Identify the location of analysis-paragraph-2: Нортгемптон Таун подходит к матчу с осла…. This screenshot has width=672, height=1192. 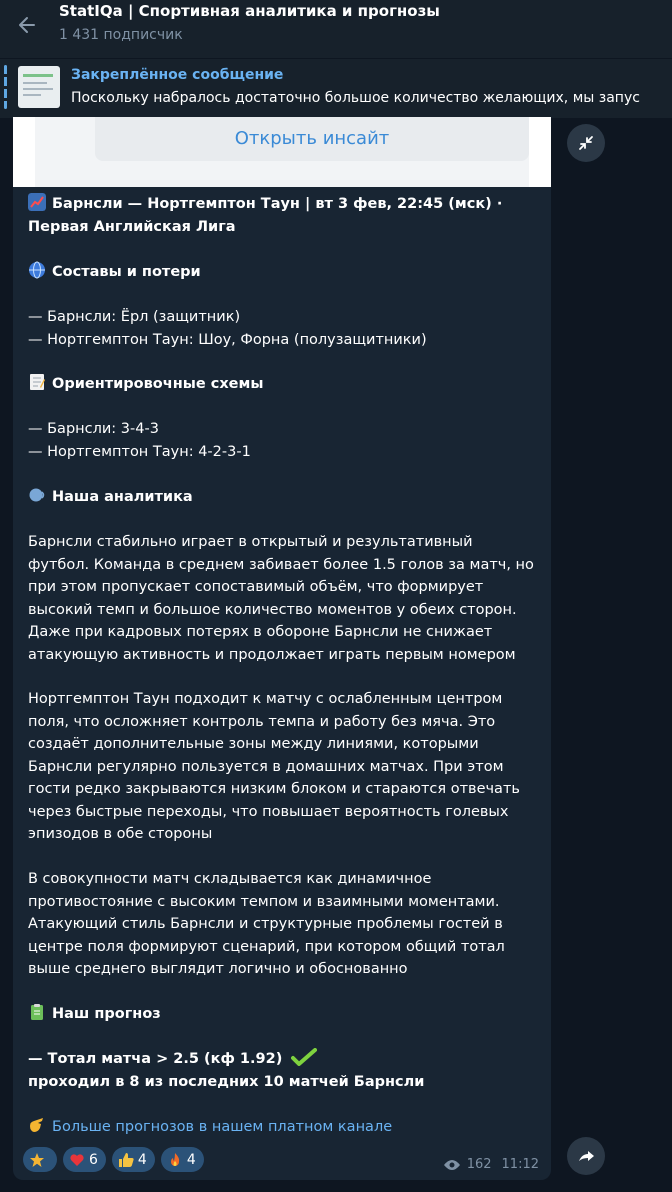
(274, 766).